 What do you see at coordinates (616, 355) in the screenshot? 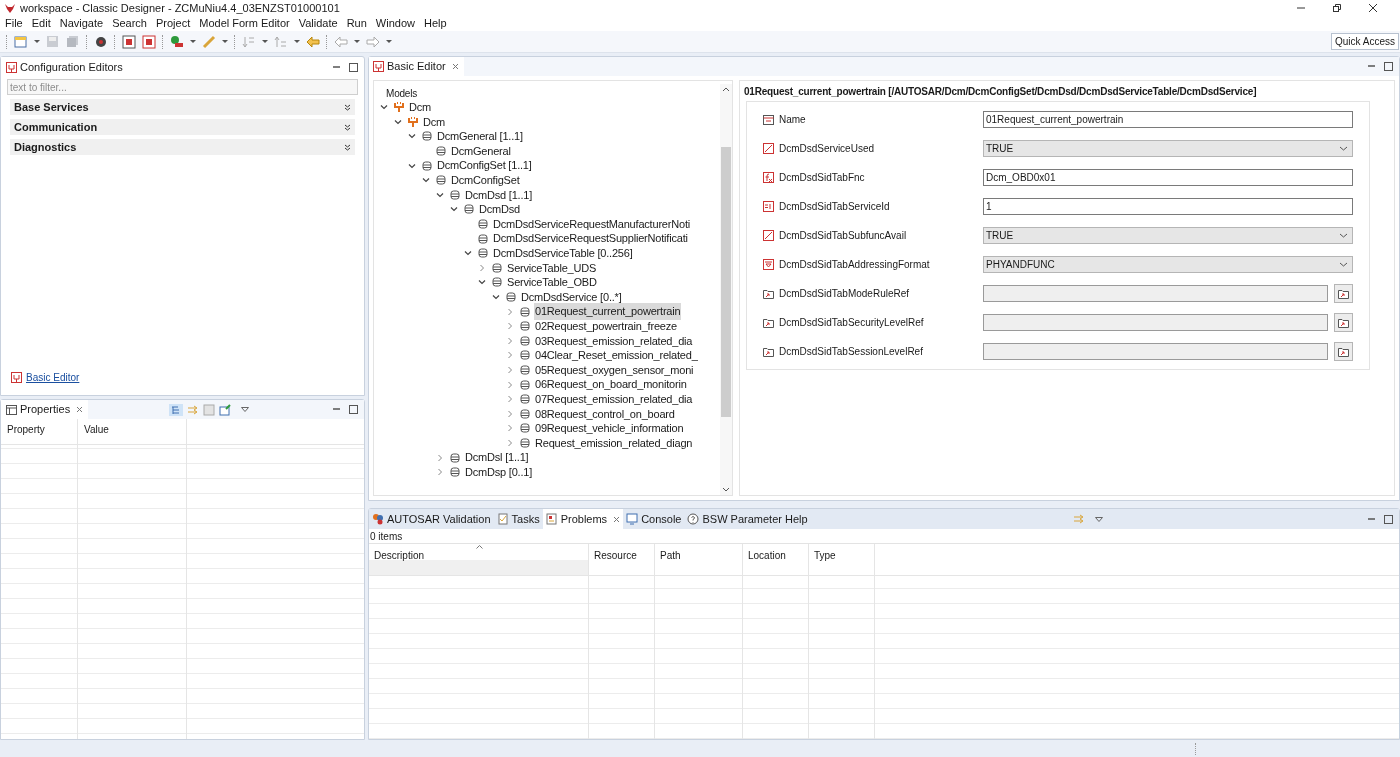
I see `tree-item: 04Clear_Reset_emission_related_` at bounding box center [616, 355].